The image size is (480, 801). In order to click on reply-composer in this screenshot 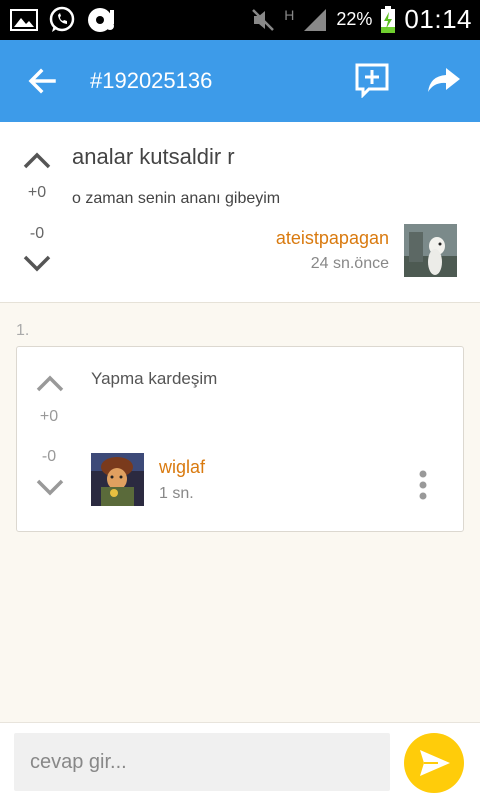, I will do `click(240, 761)`.